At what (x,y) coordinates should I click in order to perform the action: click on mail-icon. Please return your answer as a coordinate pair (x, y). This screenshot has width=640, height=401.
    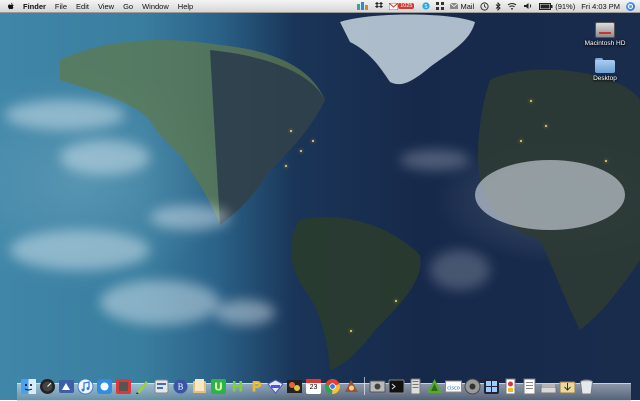
    Looking at the image, I should click on (454, 6).